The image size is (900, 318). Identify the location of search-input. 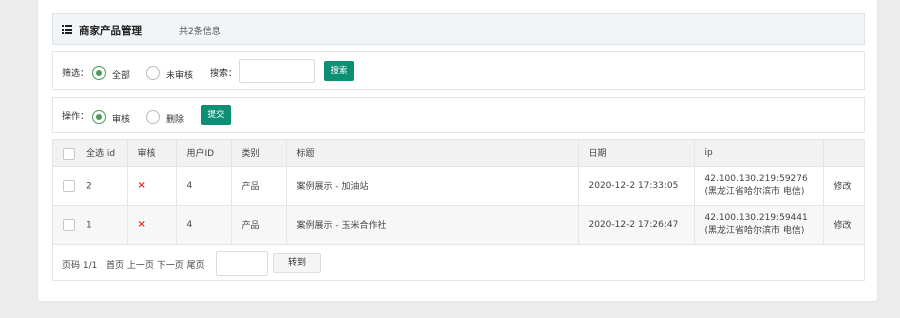
(277, 71).